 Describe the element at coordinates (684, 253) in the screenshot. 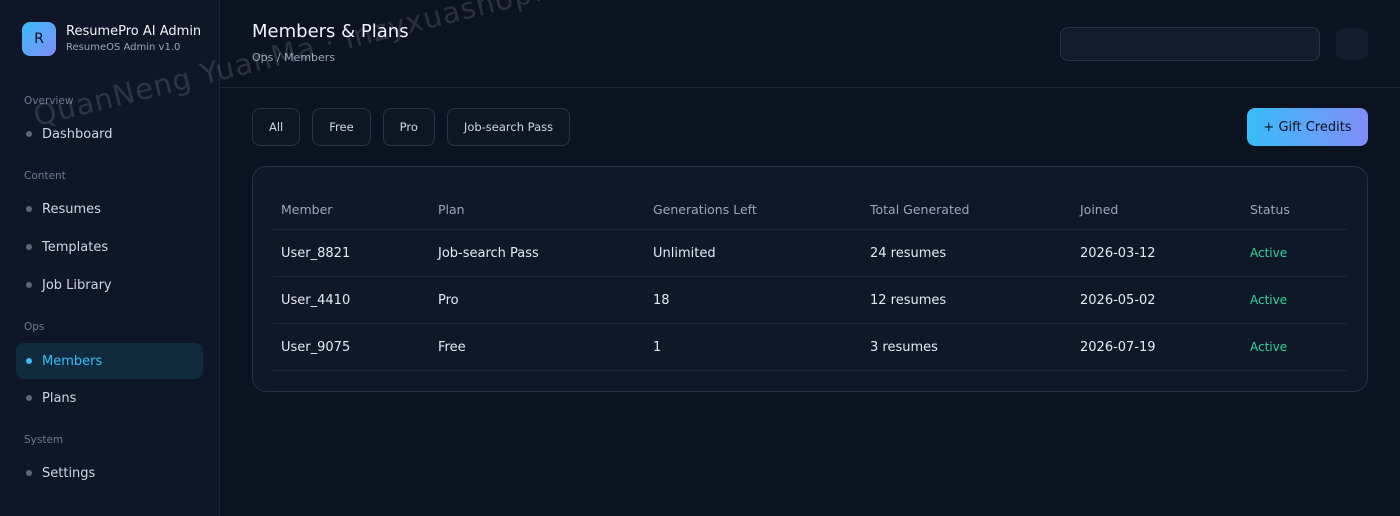

I see `generations-left-cell: Unlimited` at that location.